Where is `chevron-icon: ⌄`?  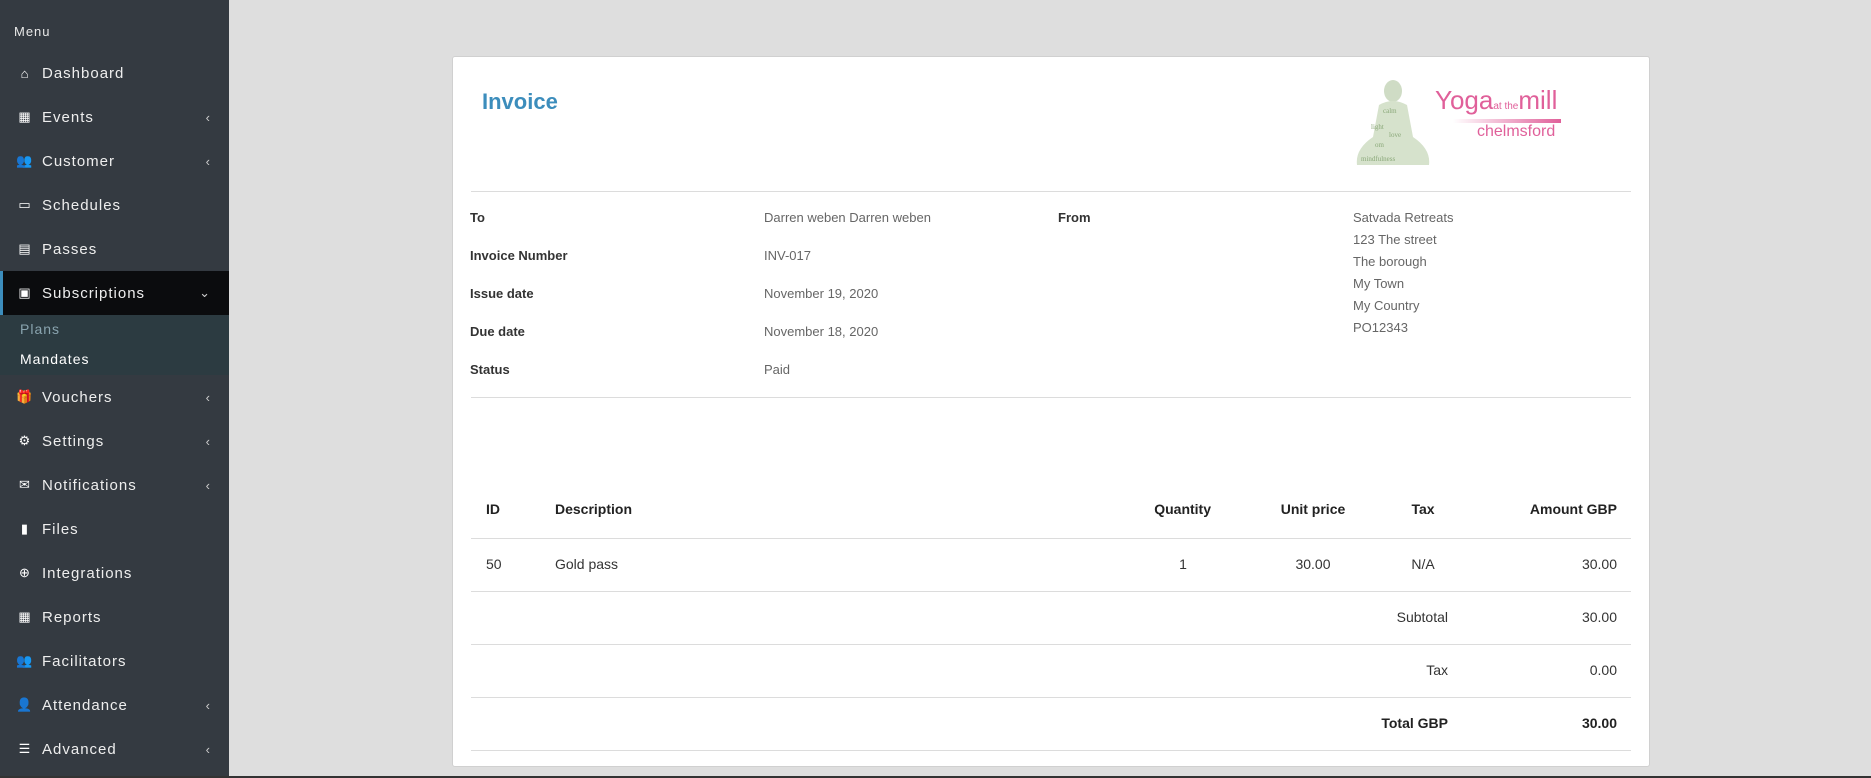 chevron-icon: ⌄ is located at coordinates (205, 292).